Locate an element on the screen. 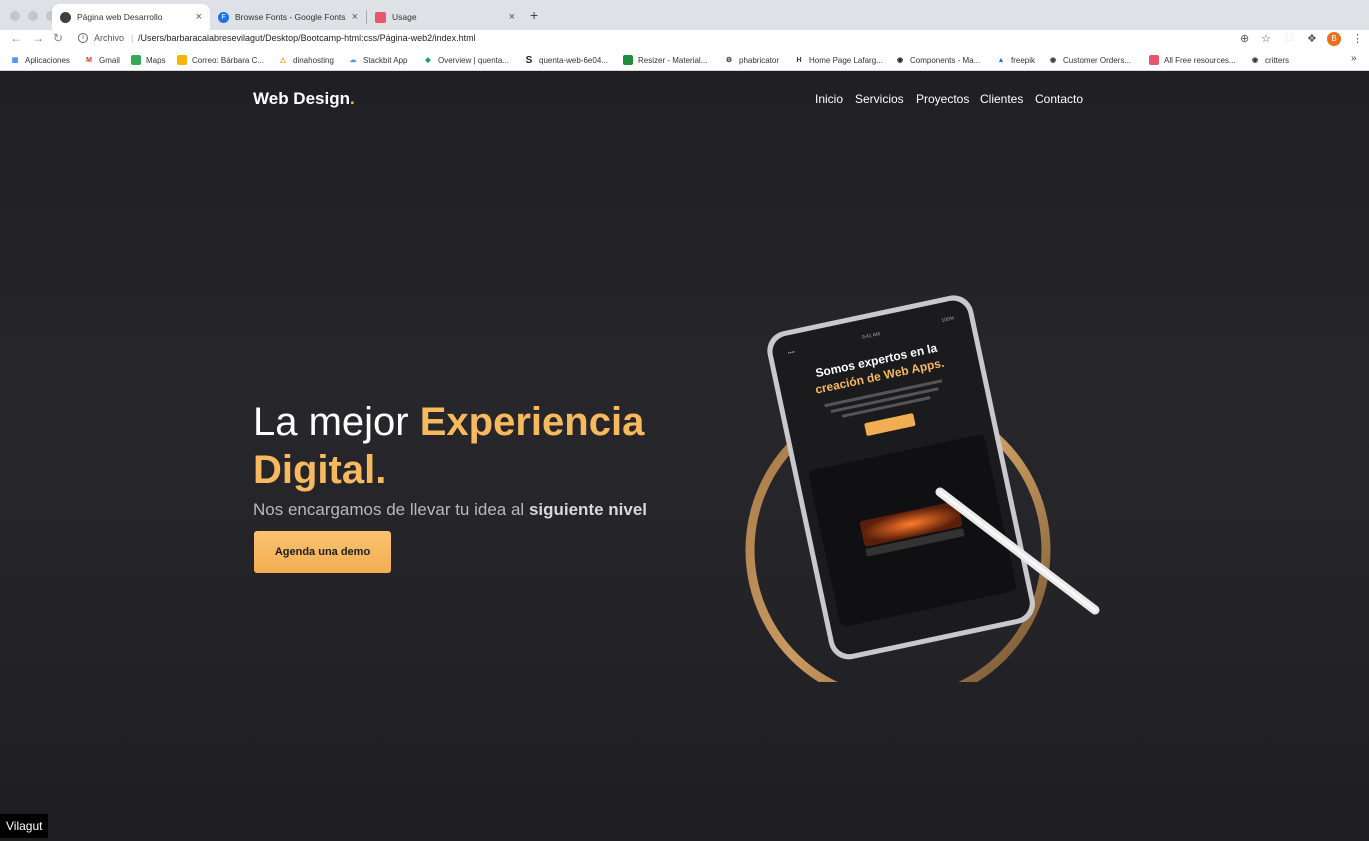 Image resolution: width=1369 pixels, height=841 pixels. hero-subtitle-bold: siguiente nivel is located at coordinates (588, 509).